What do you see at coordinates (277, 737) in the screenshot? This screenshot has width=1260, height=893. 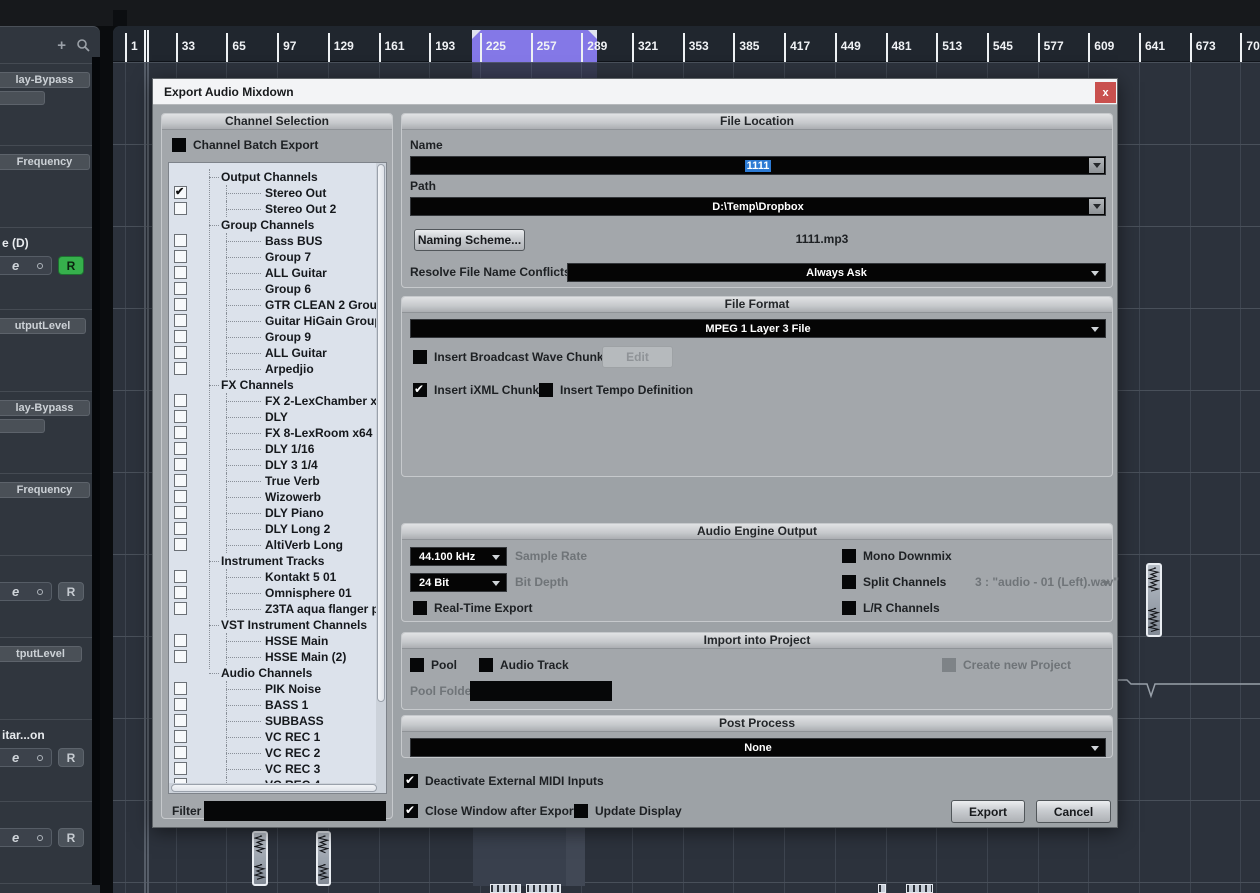 I see `tree-row-channel: VC REC 1` at bounding box center [277, 737].